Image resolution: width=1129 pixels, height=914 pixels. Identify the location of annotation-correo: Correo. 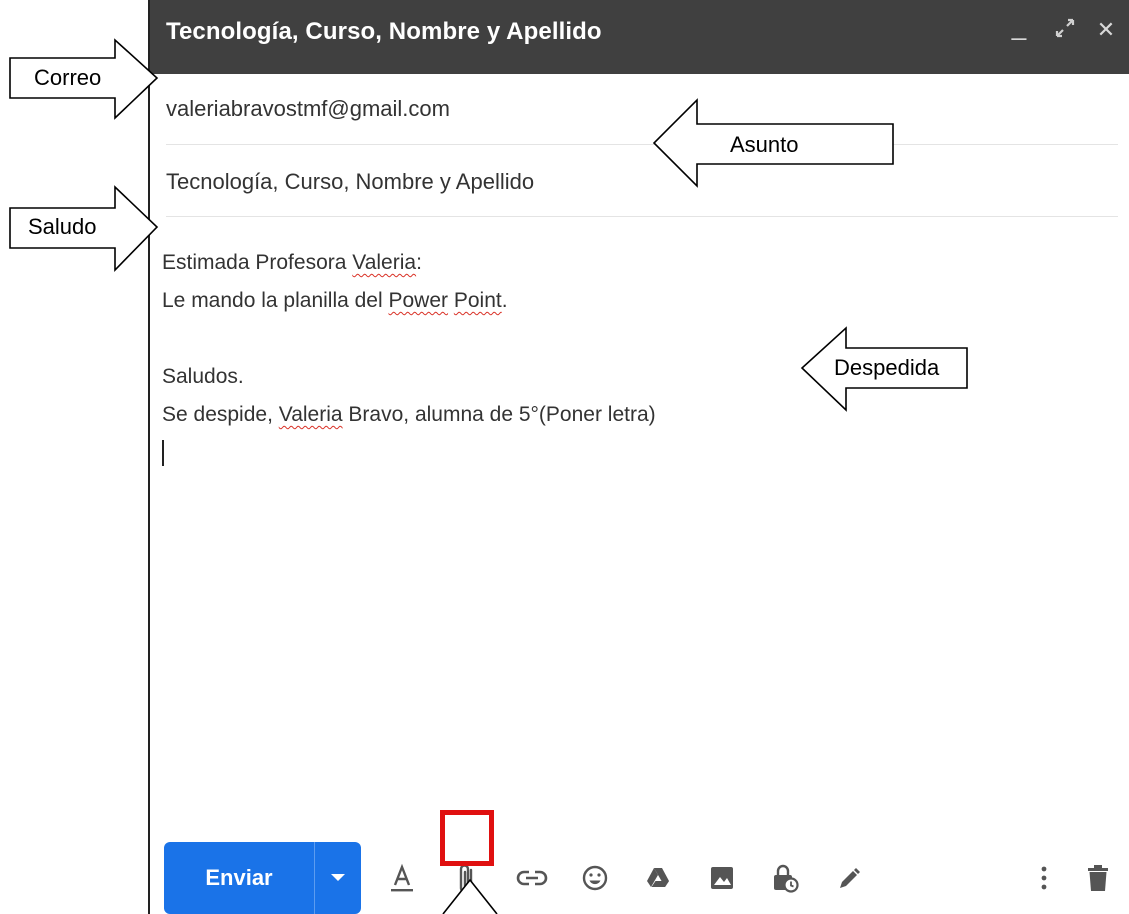
(68, 77).